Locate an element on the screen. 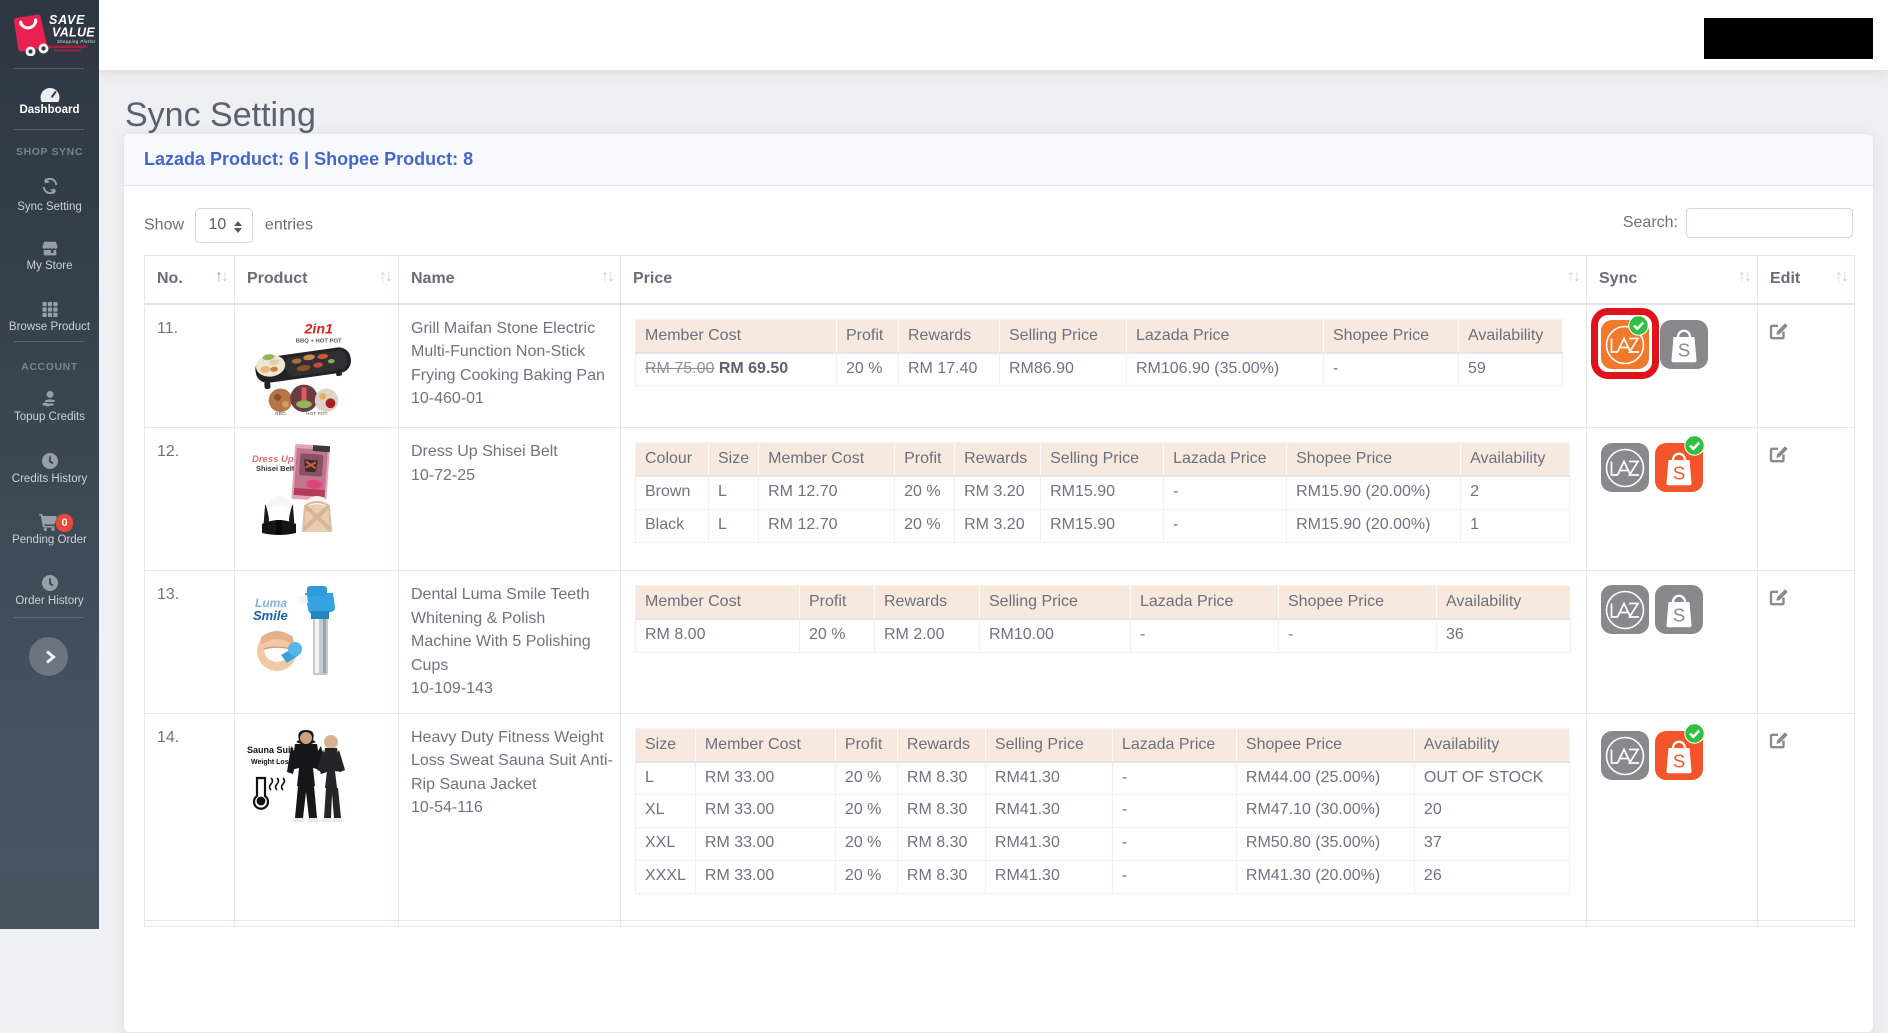 The image size is (1888, 1033). svg-text: 2in1 is located at coordinates (318, 329).